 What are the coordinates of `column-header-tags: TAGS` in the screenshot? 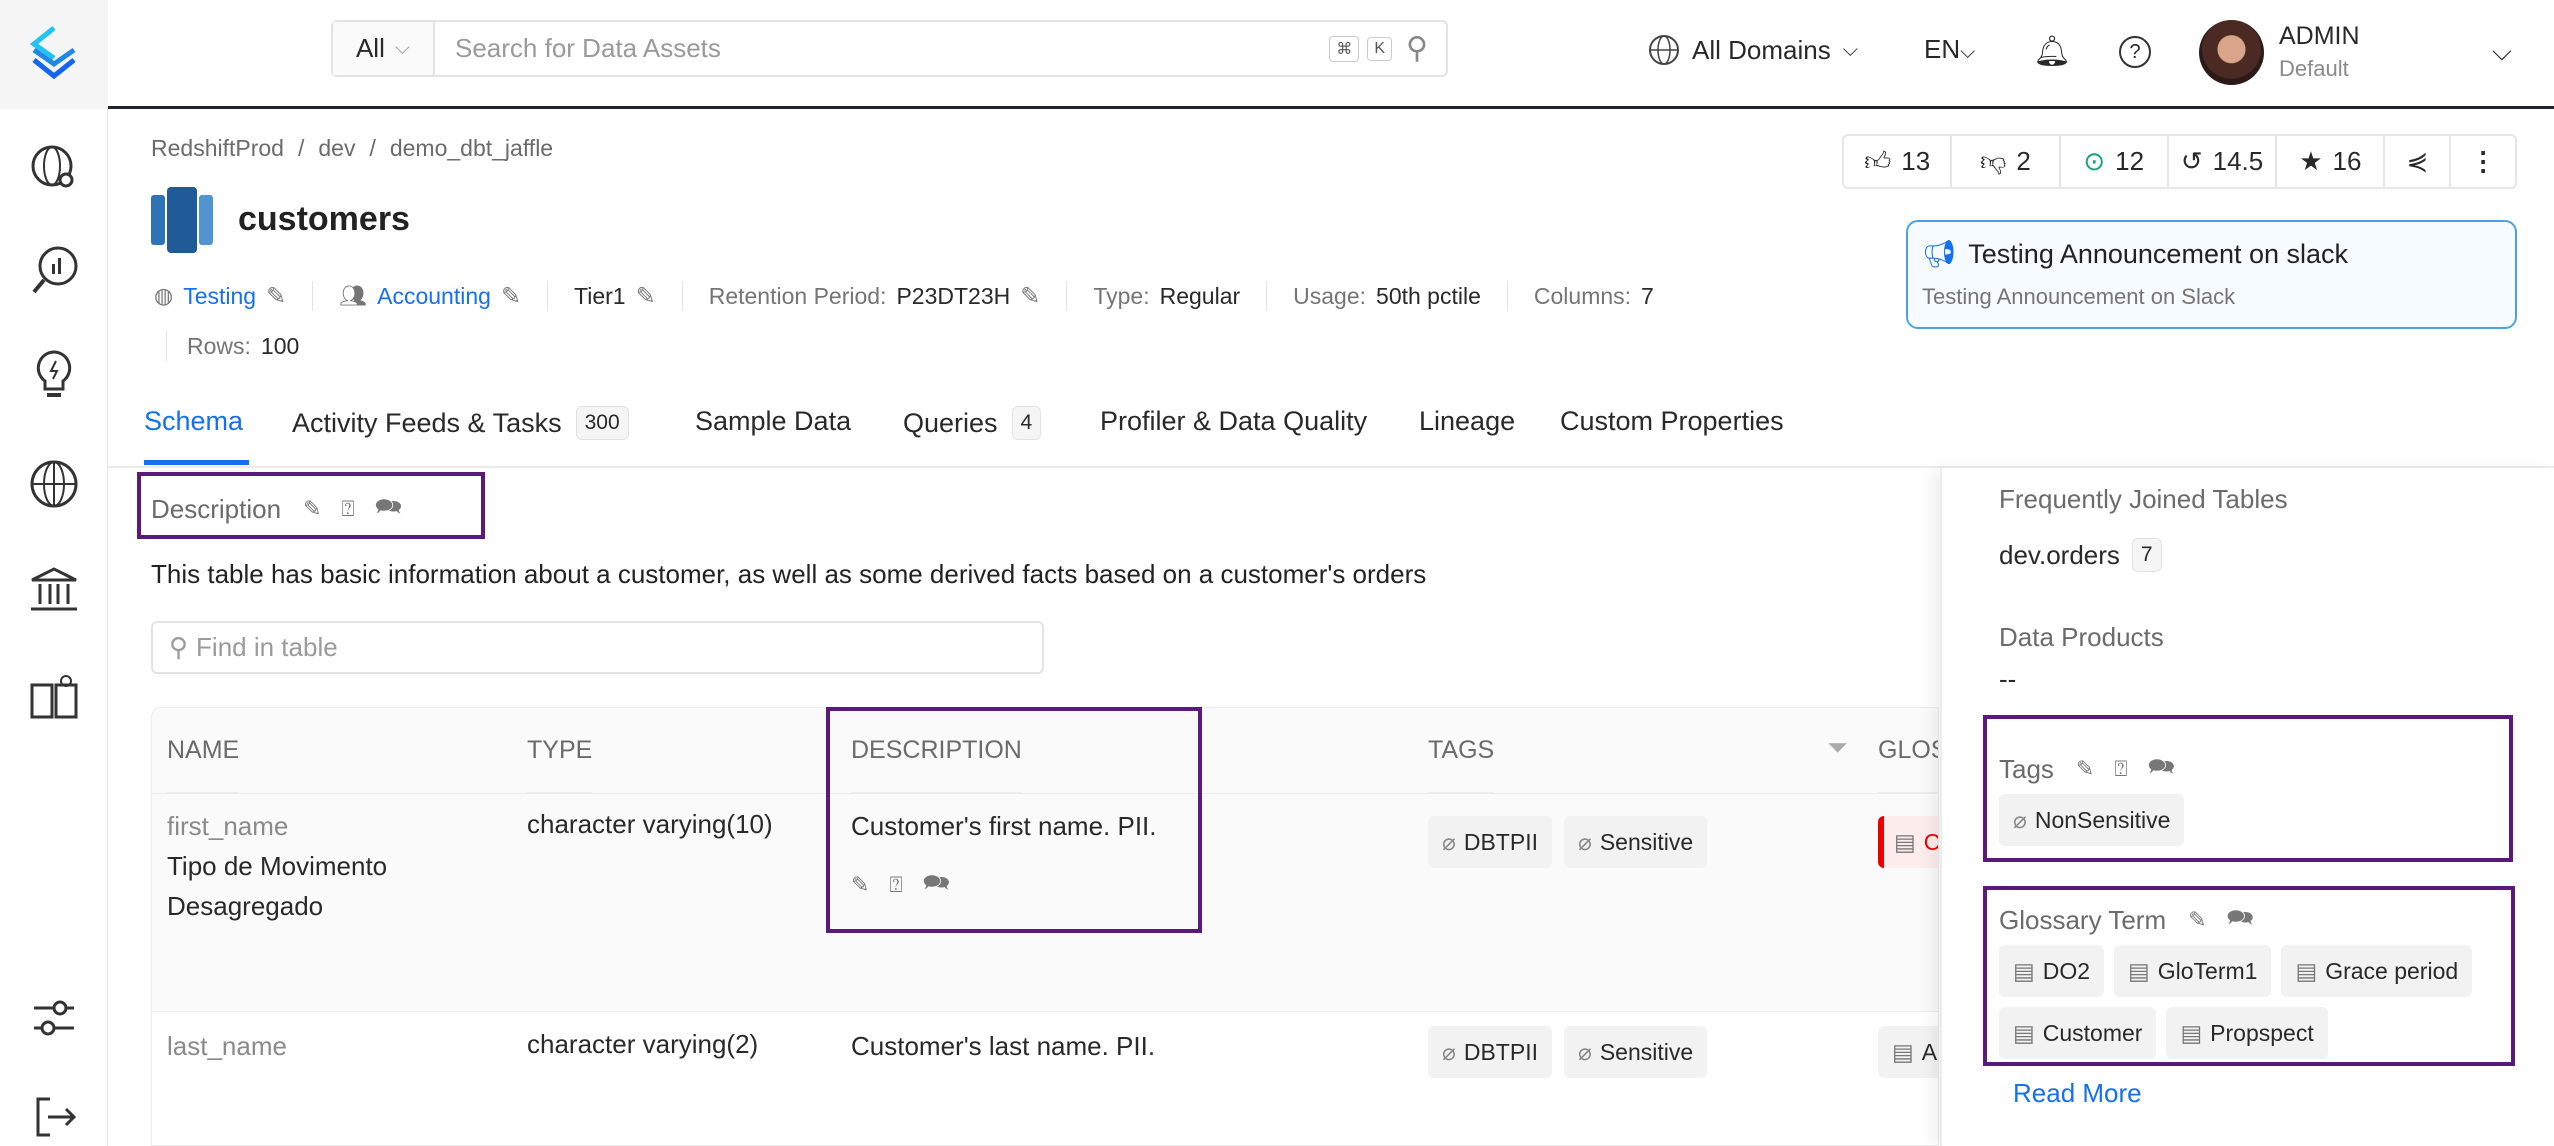 It's located at (1461, 750).